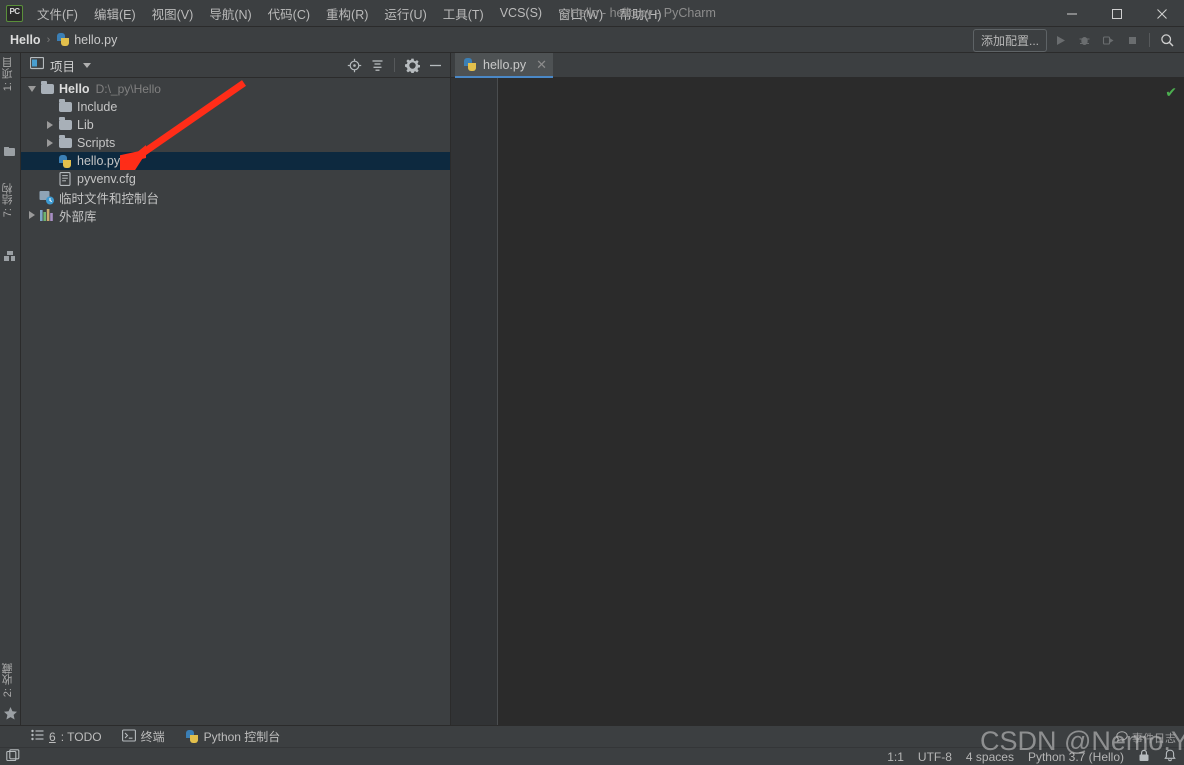 Image resolution: width=1184 pixels, height=765 pixels. Describe the element at coordinates (1170, 757) in the screenshot. I see `notifications-icon` at that location.